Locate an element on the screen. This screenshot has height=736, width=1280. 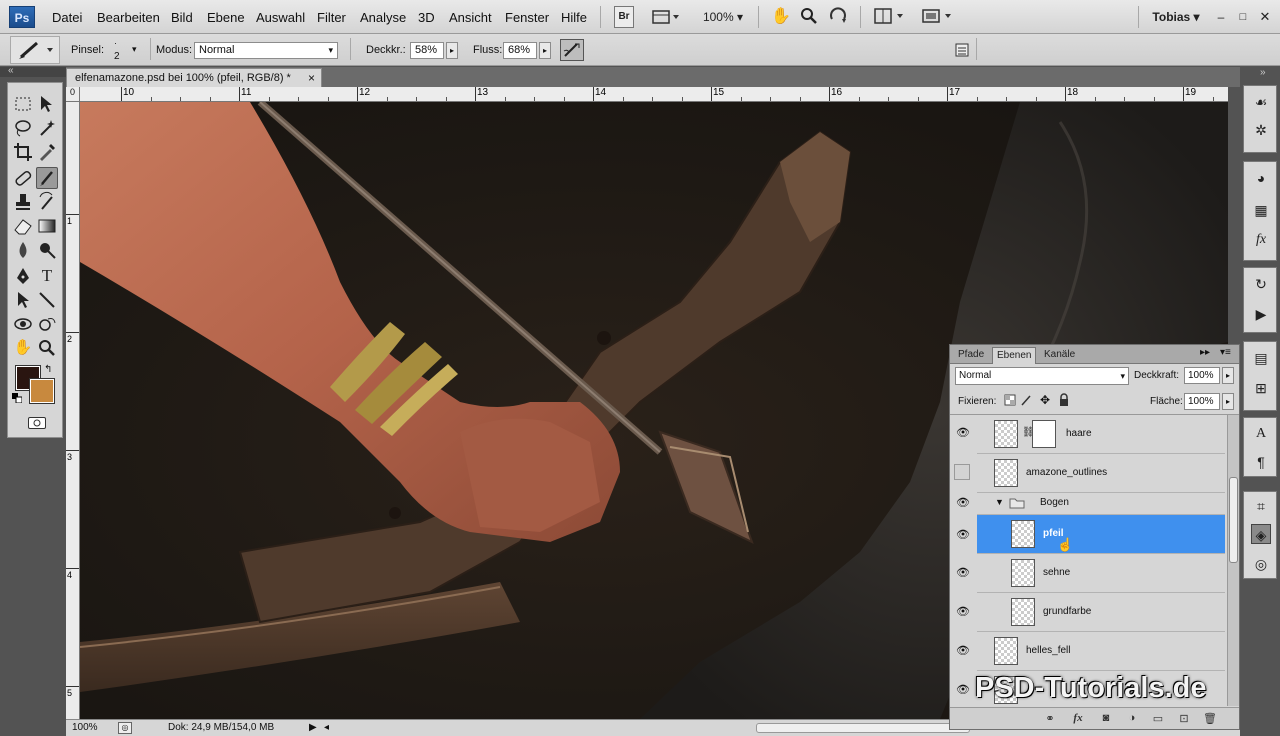
horizontal-scrollbar-thumb is located at coordinates (863, 728).